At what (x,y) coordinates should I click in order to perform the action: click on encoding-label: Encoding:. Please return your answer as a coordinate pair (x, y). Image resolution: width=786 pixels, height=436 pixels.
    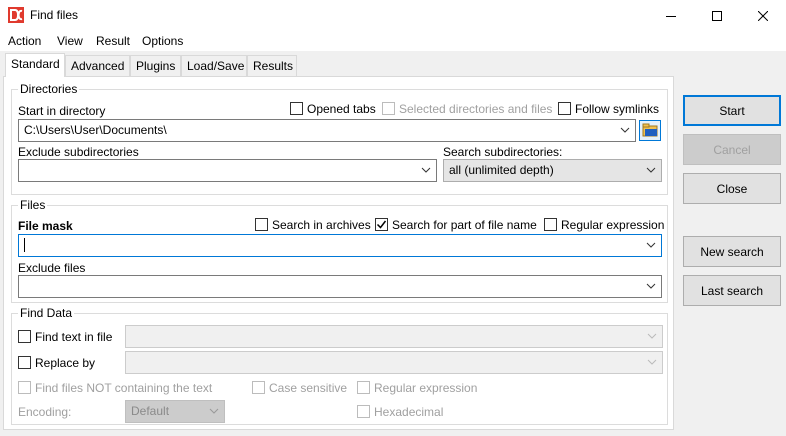
    Looking at the image, I should click on (45, 412).